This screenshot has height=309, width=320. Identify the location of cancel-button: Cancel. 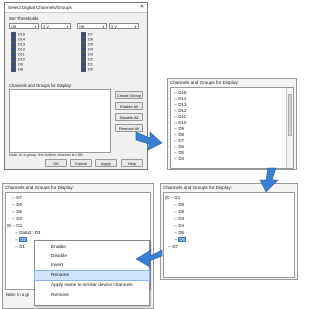
(81, 163).